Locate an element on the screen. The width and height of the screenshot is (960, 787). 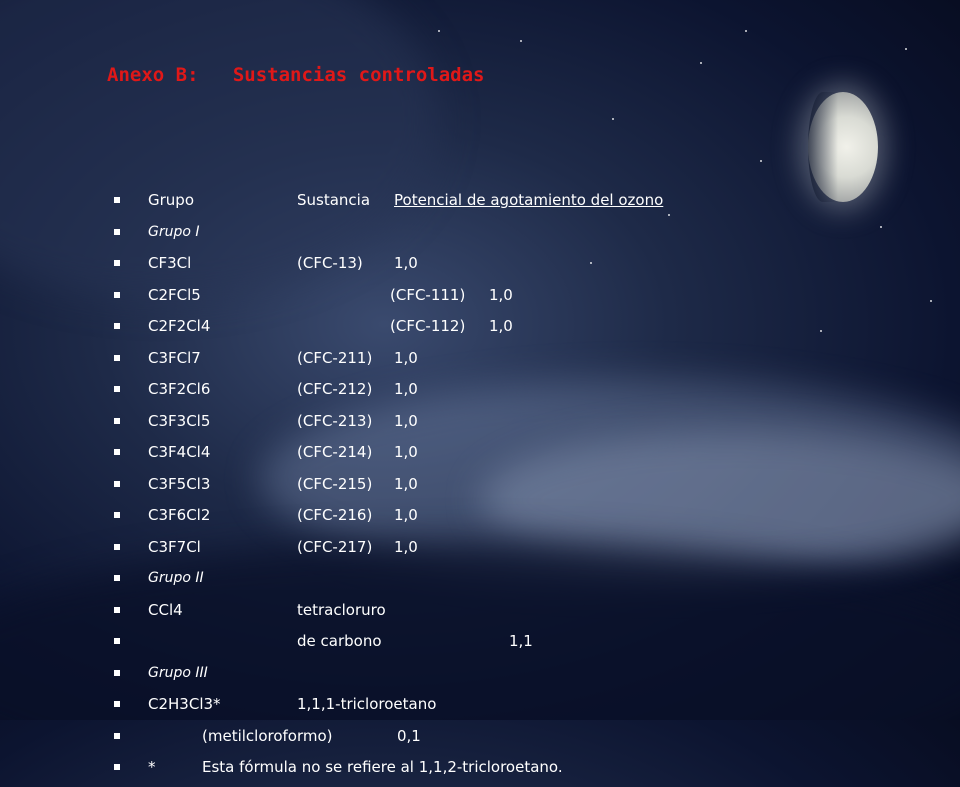
formula: CF3Cl is located at coordinates (170, 263).